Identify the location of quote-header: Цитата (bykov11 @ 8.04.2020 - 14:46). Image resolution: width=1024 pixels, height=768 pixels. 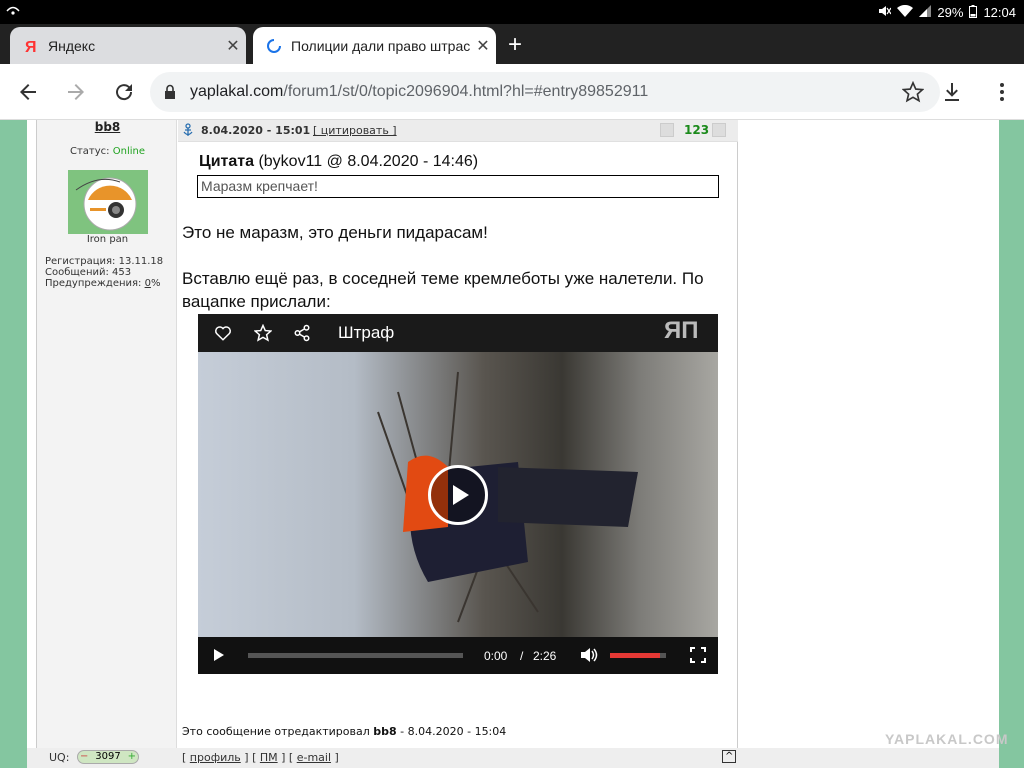
(338, 162).